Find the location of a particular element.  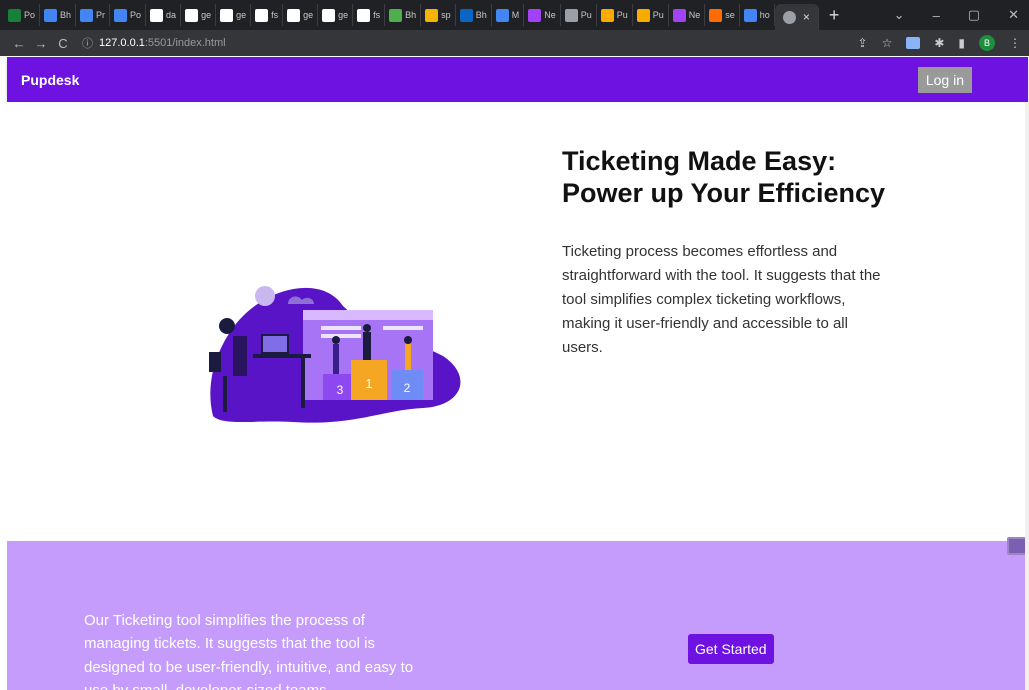

browser-tab: Pr is located at coordinates (93, 15).